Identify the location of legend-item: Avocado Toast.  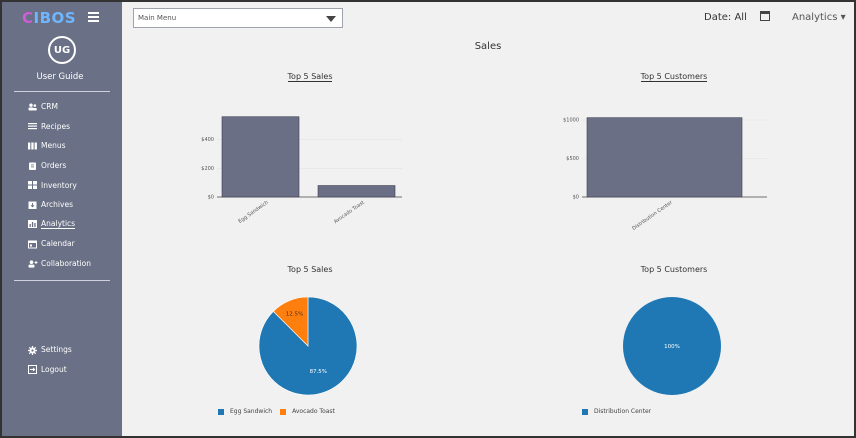
(307, 411).